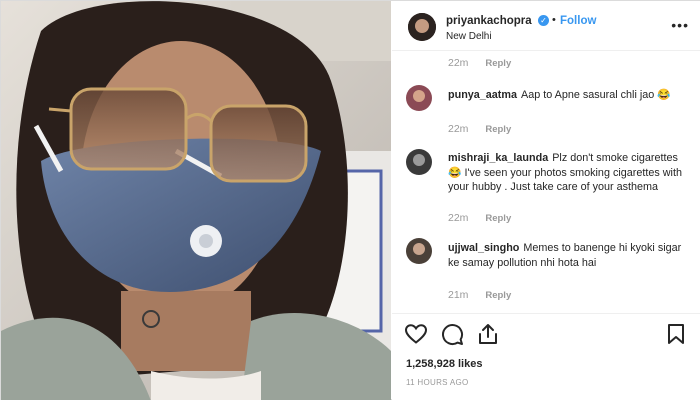  I want to click on more-options-icon: •••, so click(680, 25).